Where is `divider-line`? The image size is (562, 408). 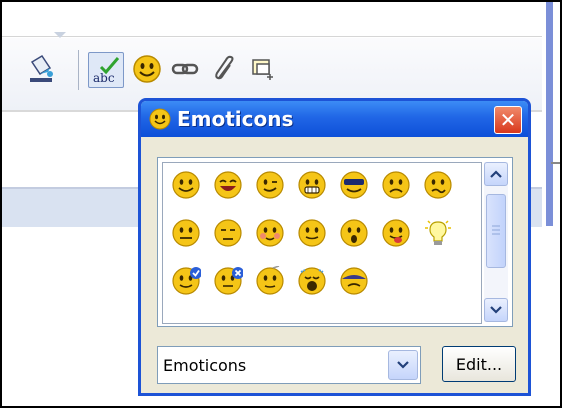
divider-line is located at coordinates (555, 163).